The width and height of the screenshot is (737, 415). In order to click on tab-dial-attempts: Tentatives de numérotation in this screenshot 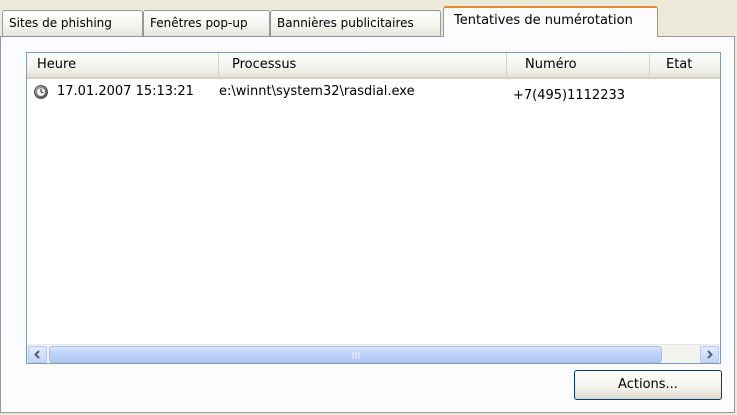, I will do `click(550, 21)`.